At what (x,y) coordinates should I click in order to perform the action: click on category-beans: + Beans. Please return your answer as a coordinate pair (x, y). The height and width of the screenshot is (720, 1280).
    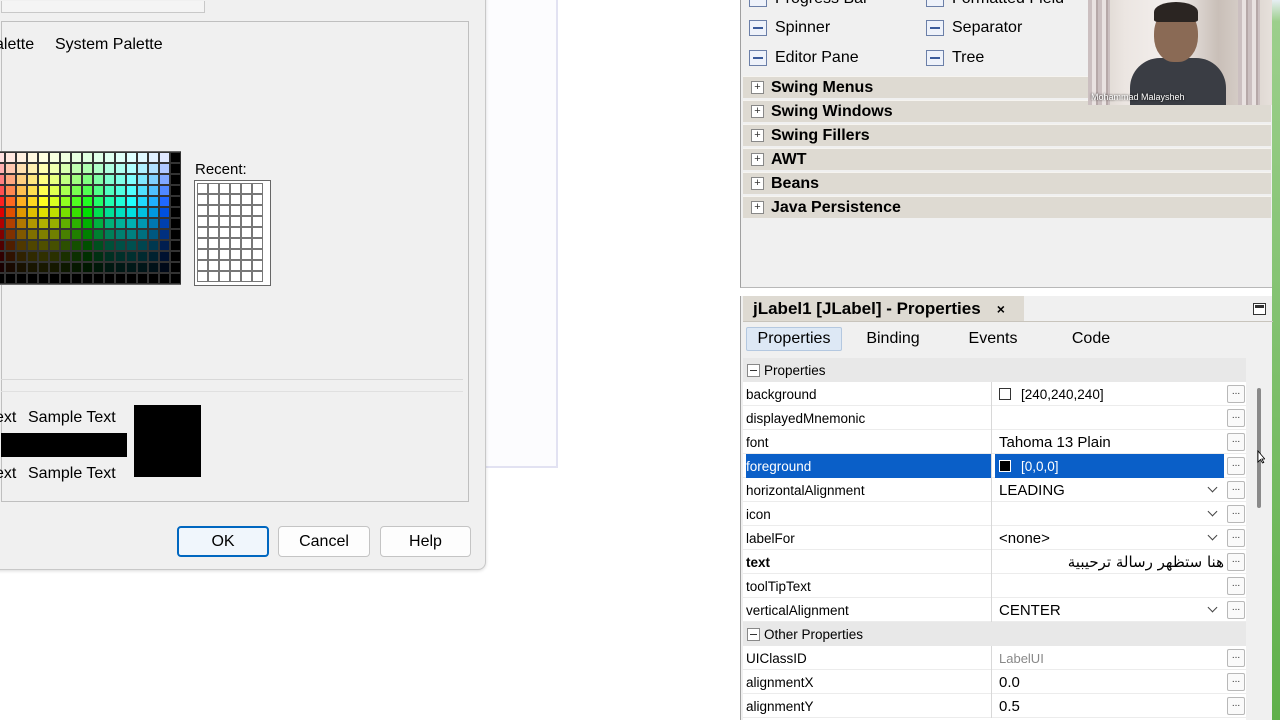
    Looking at the image, I should click on (1007, 183).